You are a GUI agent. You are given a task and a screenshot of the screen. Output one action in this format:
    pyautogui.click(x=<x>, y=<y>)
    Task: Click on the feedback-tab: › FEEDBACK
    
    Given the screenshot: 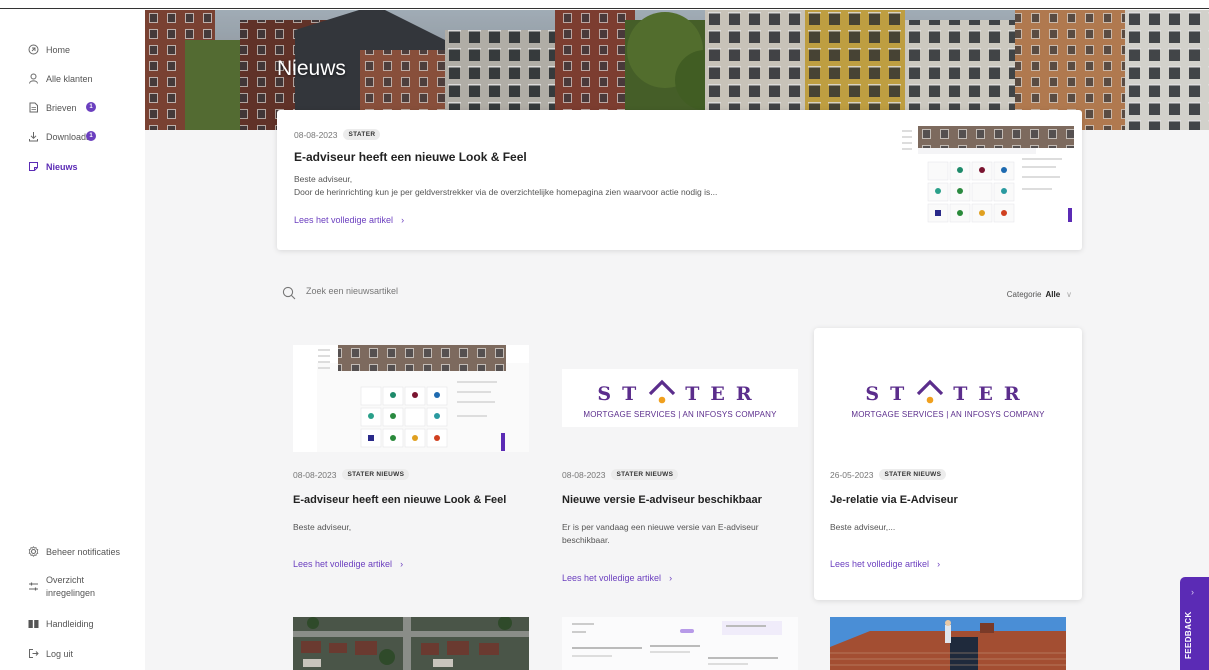 What is the action you would take?
    pyautogui.click(x=1194, y=623)
    